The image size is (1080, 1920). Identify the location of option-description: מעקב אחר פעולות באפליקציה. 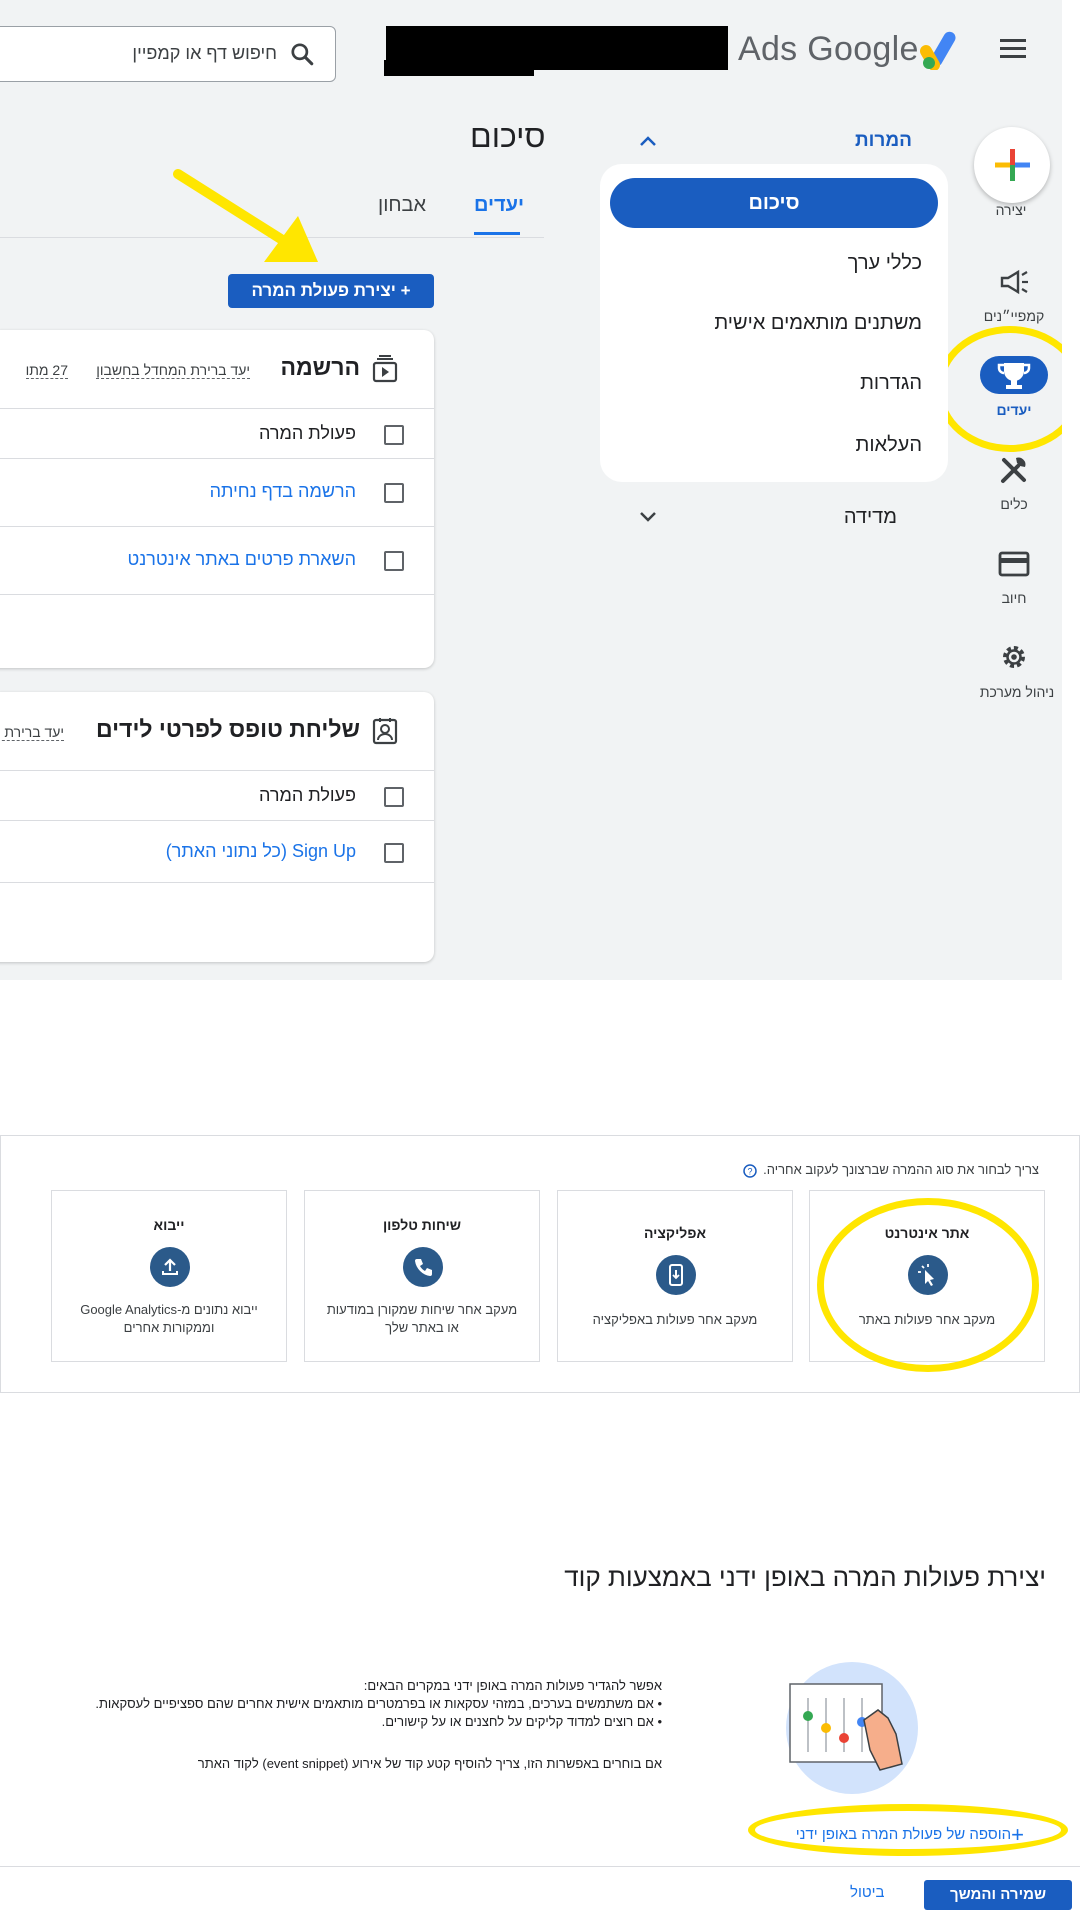
(675, 1319).